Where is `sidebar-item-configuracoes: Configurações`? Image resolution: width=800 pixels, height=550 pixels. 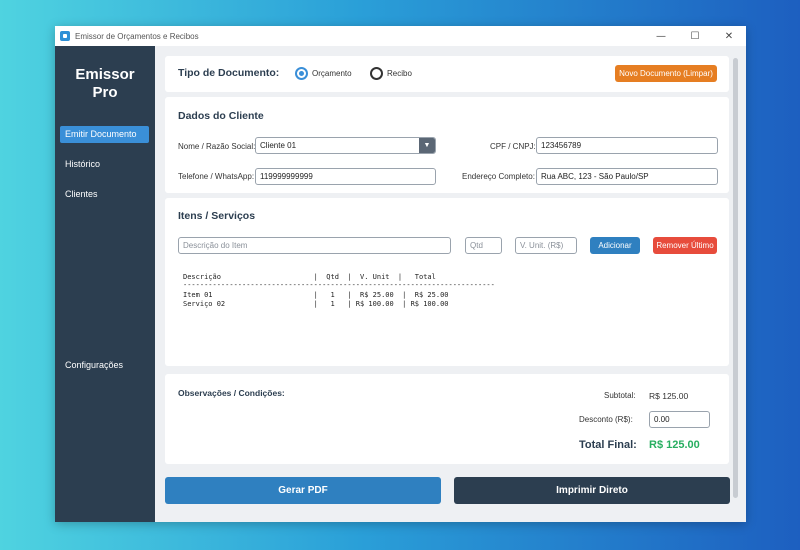 sidebar-item-configuracoes: Configurações is located at coordinates (104, 365).